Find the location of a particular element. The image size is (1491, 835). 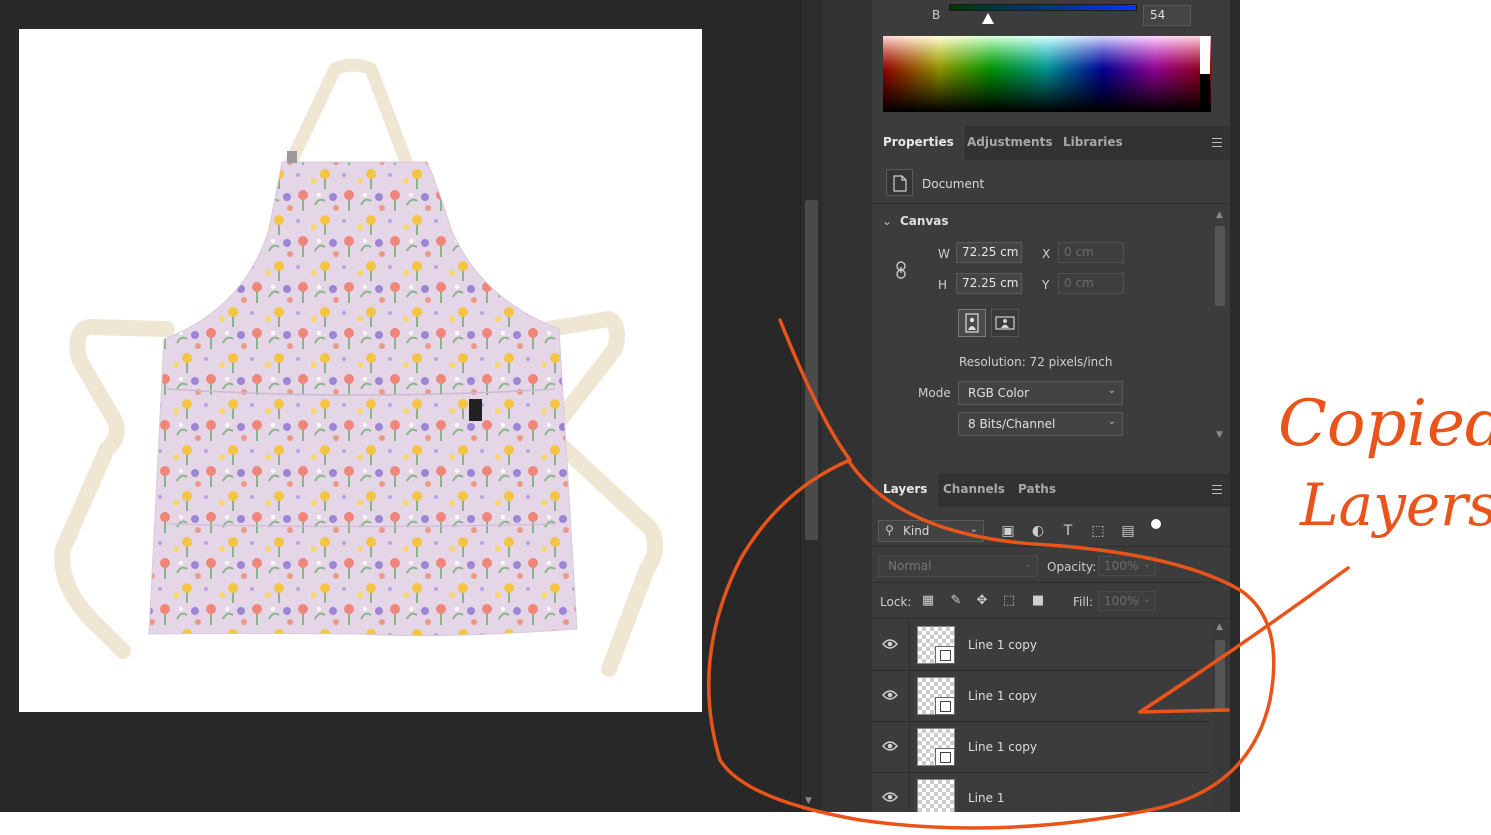

x-label: X is located at coordinates (1046, 254).